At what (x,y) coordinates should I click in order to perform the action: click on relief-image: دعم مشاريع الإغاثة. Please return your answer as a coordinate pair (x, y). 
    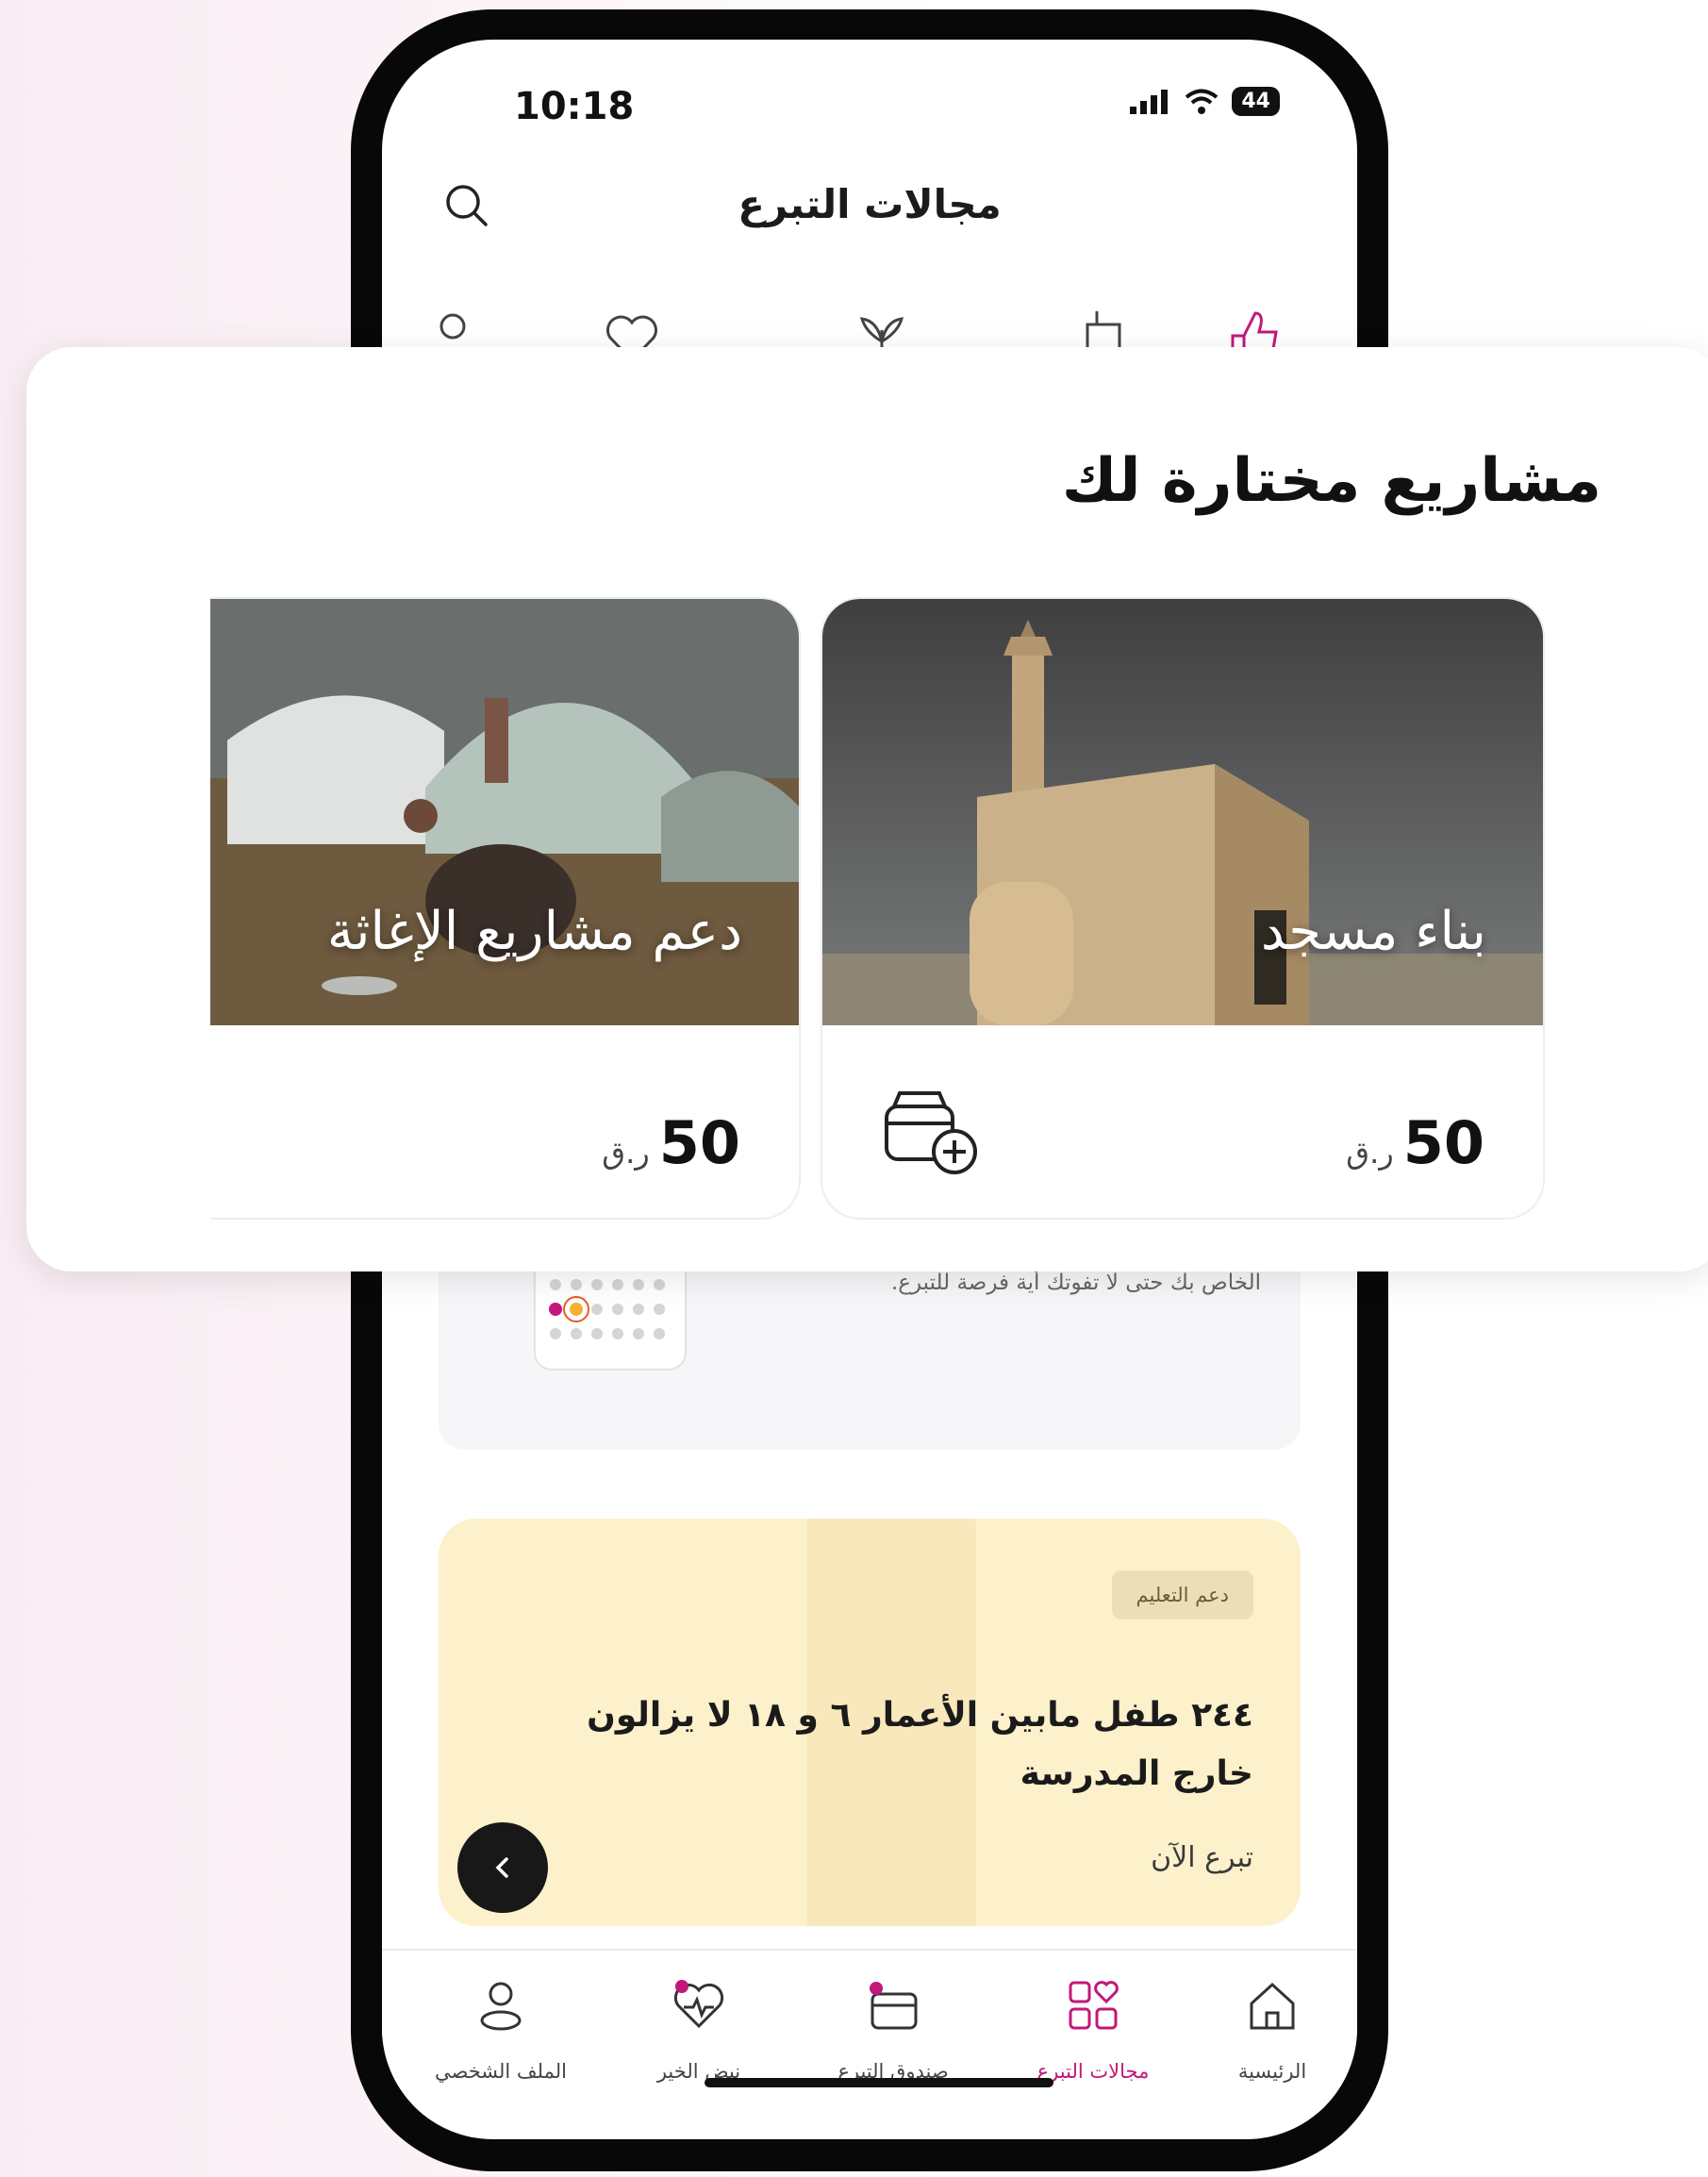
    Looking at the image, I should click on (505, 812).